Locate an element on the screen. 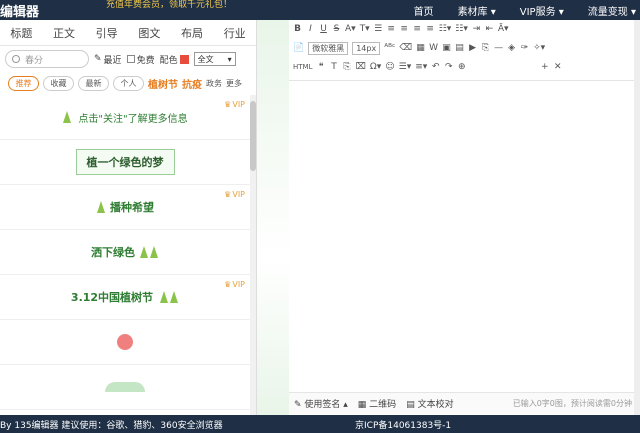 The width and height of the screenshot is (640, 433). align-center-icon: ≡ is located at coordinates (391, 29).